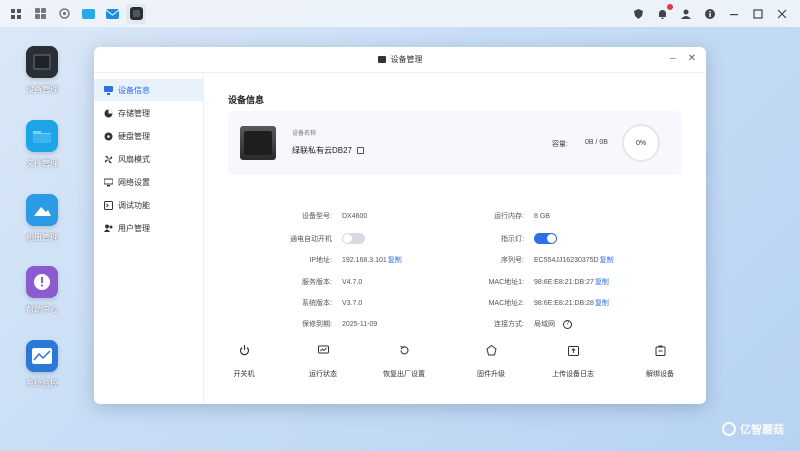  Describe the element at coordinates (506, 238) in the screenshot. I see `info-row-indicator-light: 指示灯:` at that location.